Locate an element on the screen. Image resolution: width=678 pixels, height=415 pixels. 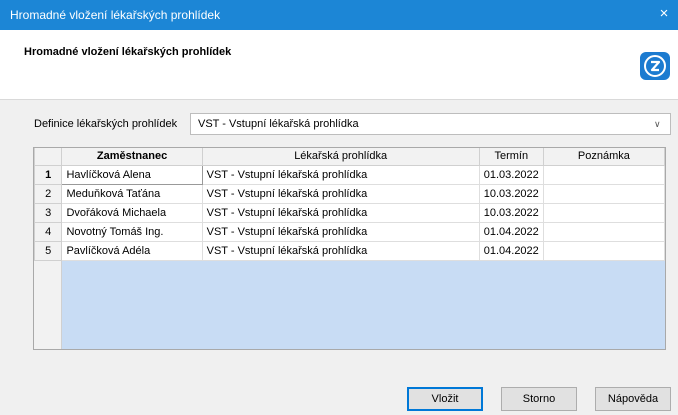
employee-cell: Meduňková Taťána is located at coordinates (132, 193).